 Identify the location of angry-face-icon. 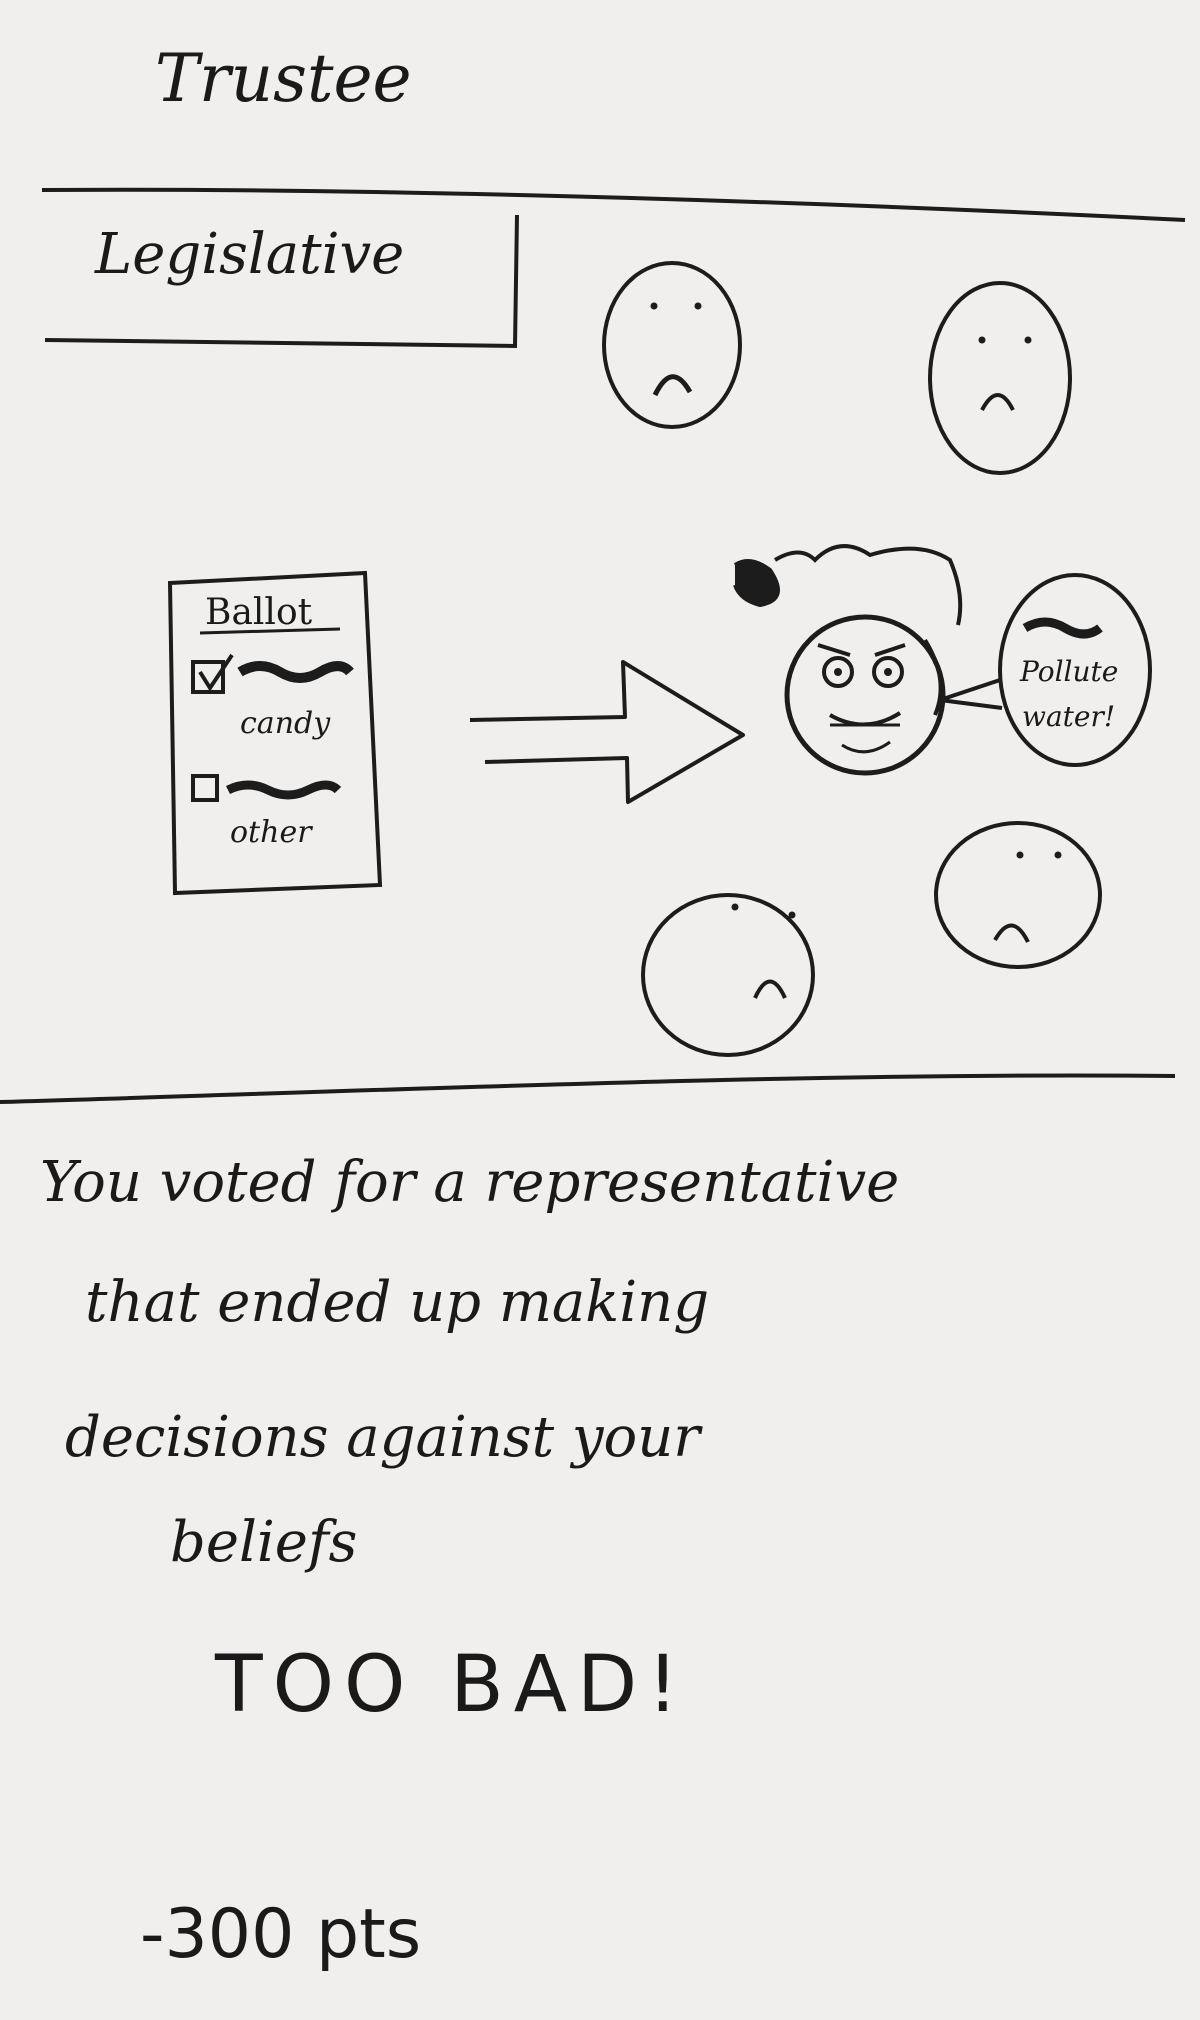
(848, 660).